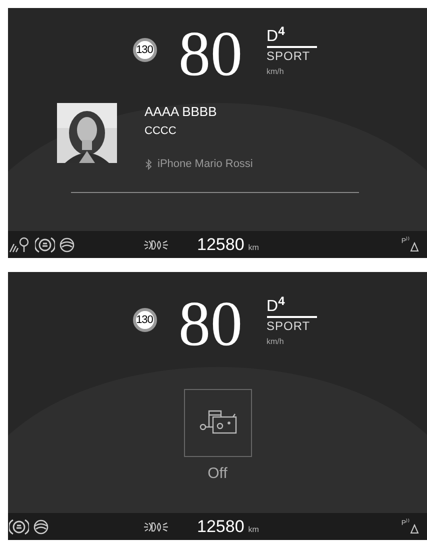  Describe the element at coordinates (20, 244) in the screenshot. I see `lamp-icon` at that location.